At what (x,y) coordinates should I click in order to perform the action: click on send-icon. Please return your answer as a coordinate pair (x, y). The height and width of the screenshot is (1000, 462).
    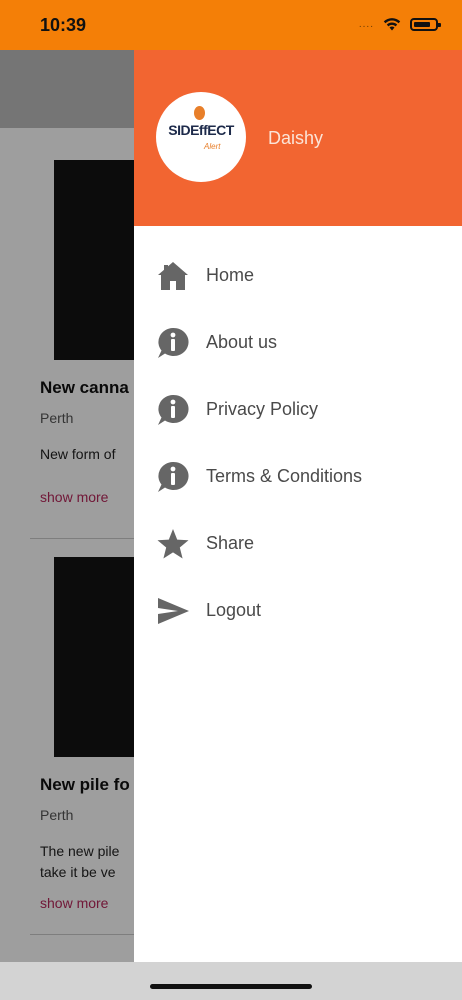
    Looking at the image, I should click on (173, 611).